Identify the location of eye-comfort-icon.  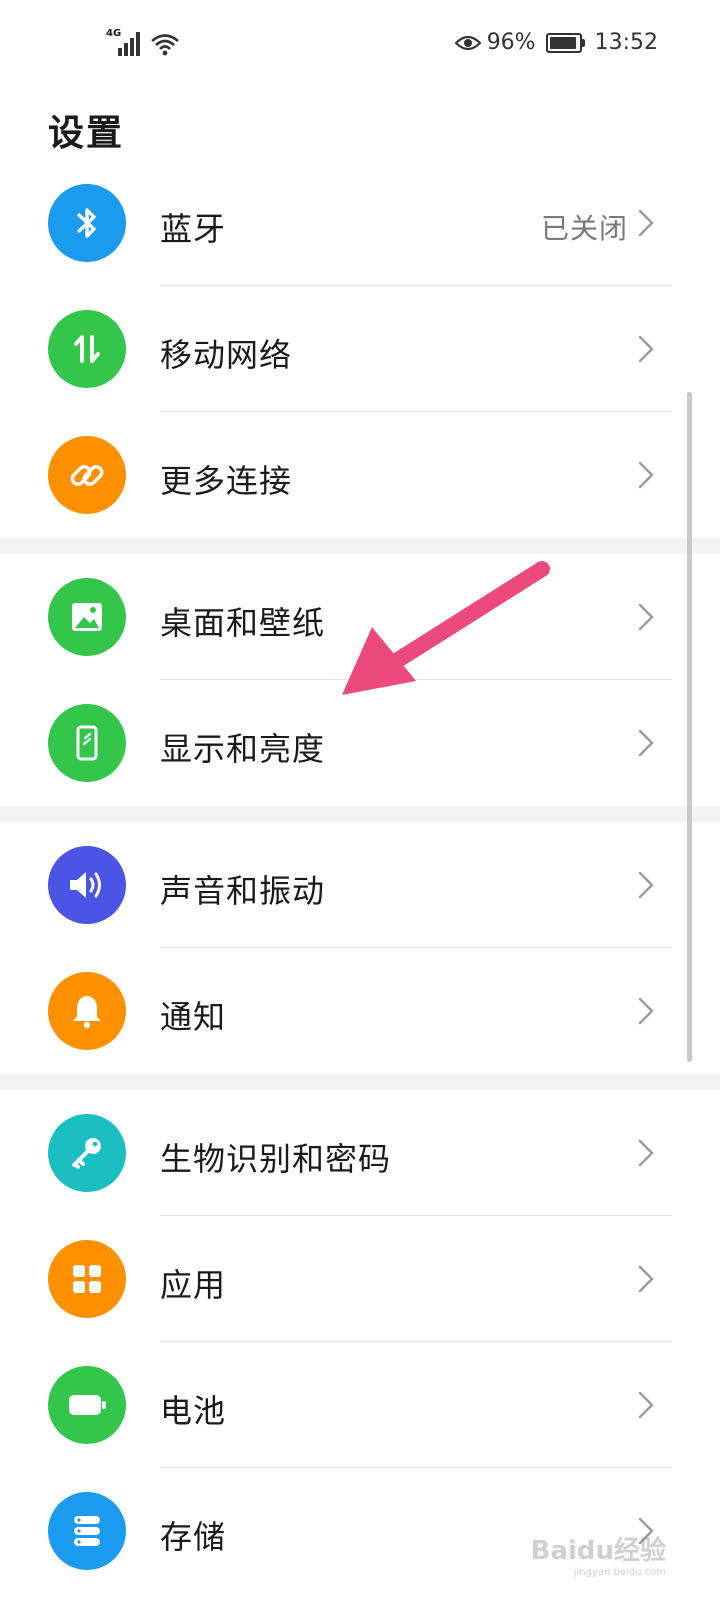
(467, 43).